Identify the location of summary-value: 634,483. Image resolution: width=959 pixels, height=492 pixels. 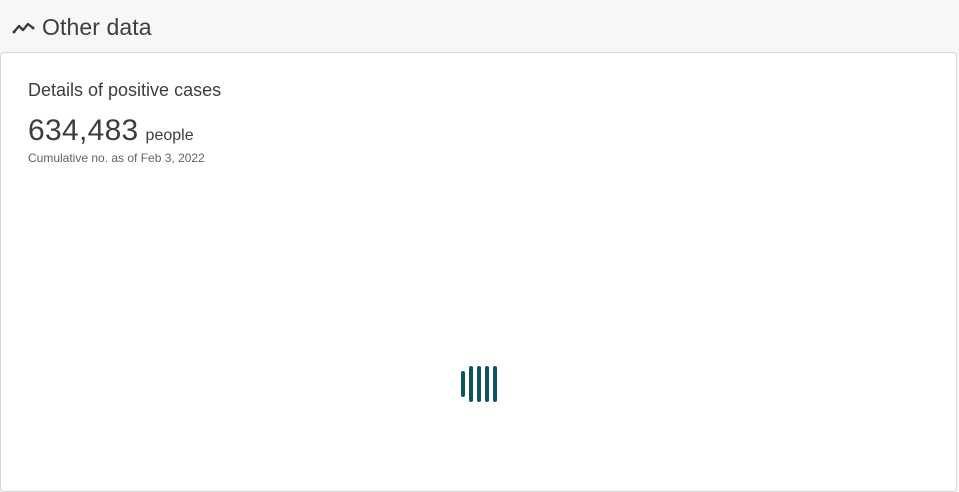
(83, 130).